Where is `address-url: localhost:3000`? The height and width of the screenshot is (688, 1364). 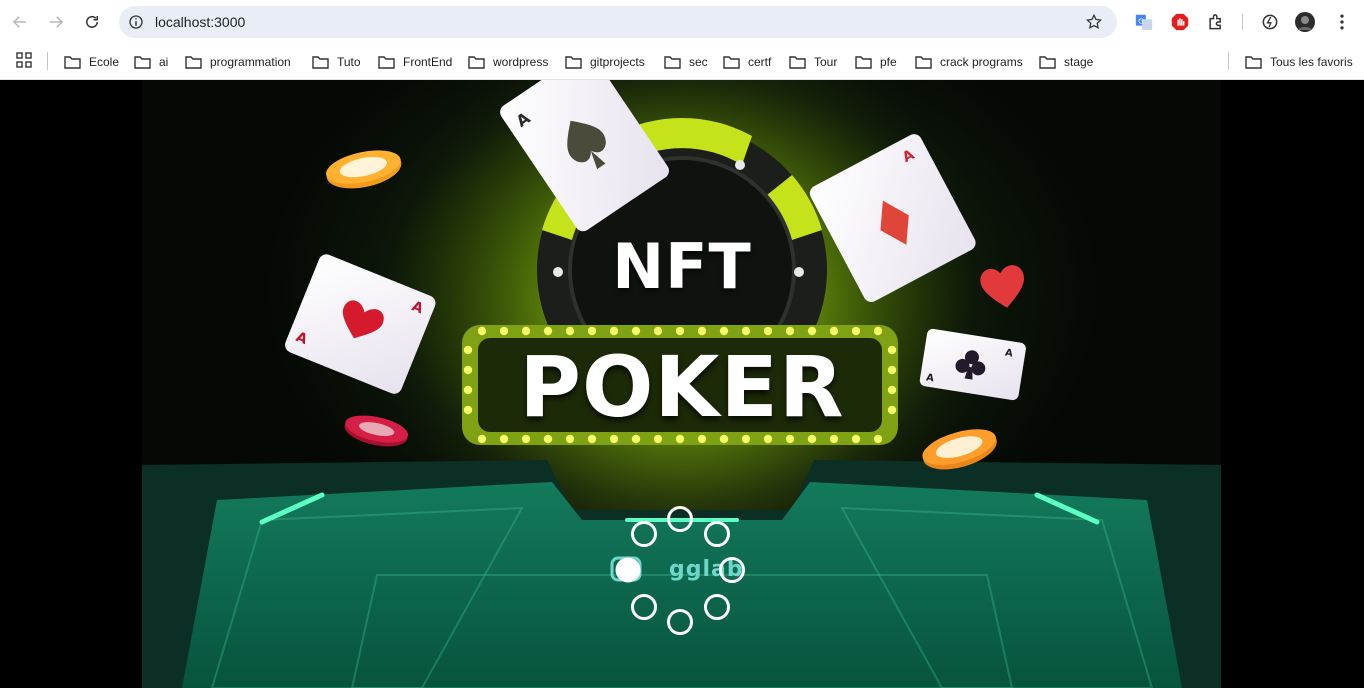
address-url: localhost:3000 is located at coordinates (200, 22).